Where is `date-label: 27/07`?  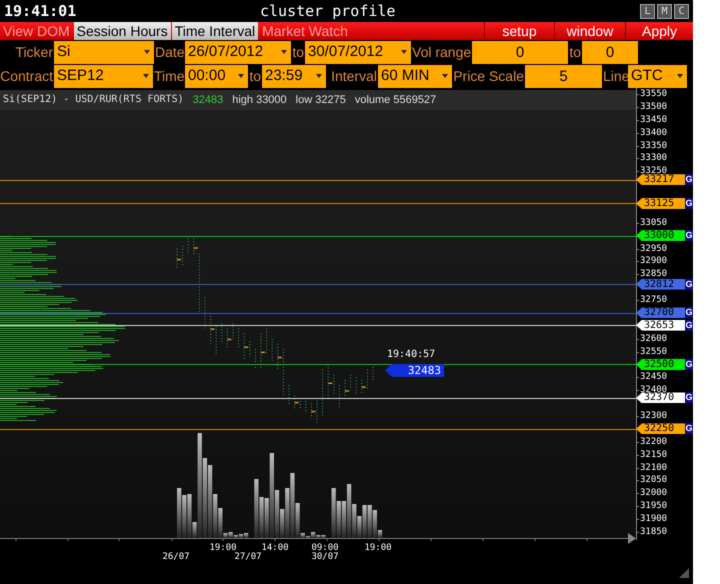 date-label: 27/07 is located at coordinates (248, 557).